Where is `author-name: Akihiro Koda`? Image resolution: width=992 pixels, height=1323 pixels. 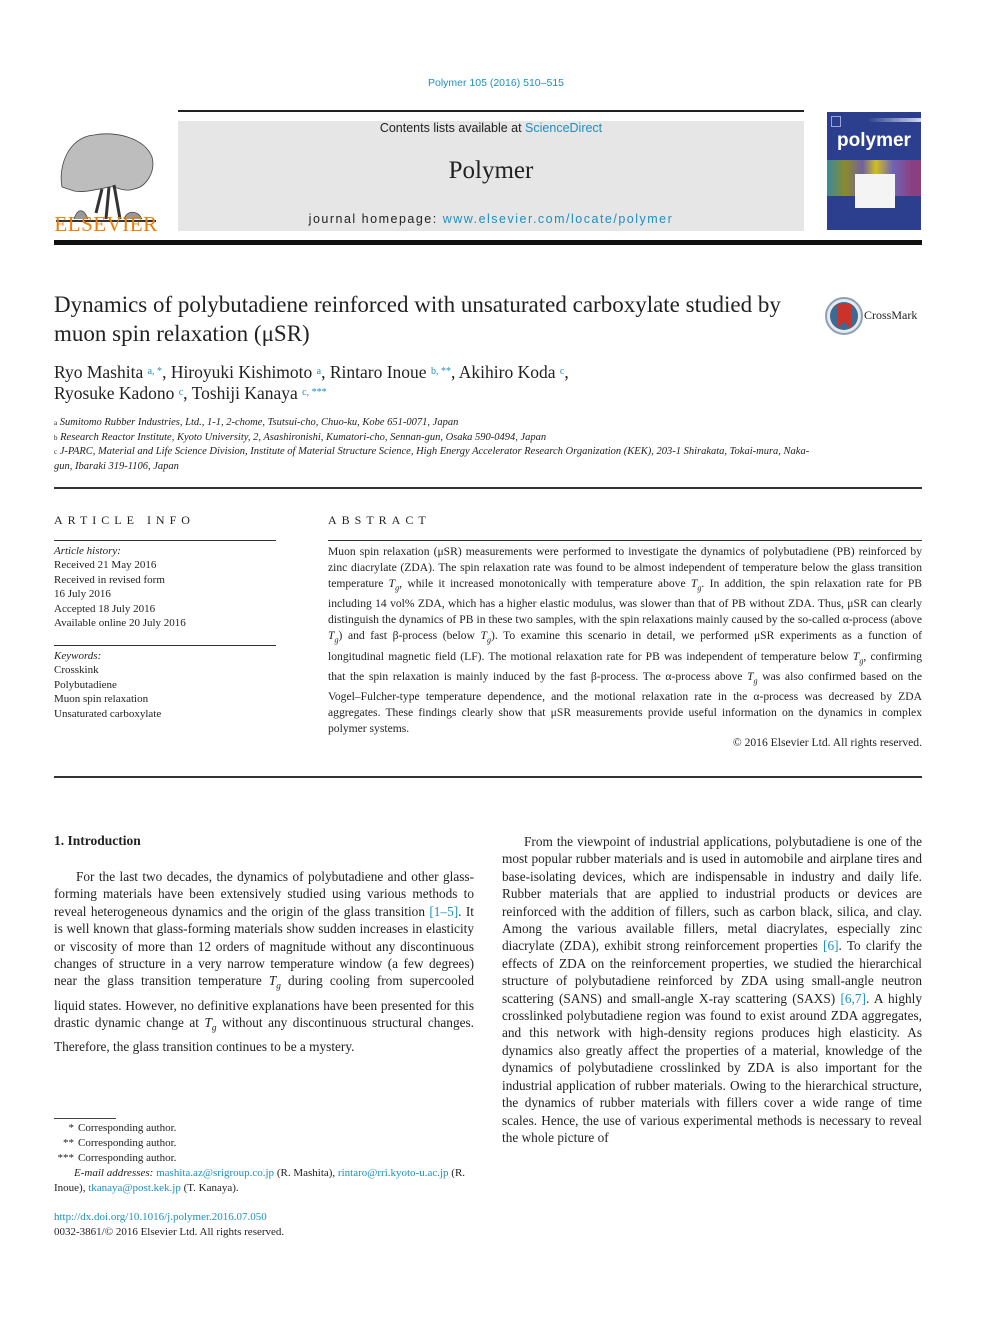
author-name: Akihiro Koda is located at coordinates (507, 372).